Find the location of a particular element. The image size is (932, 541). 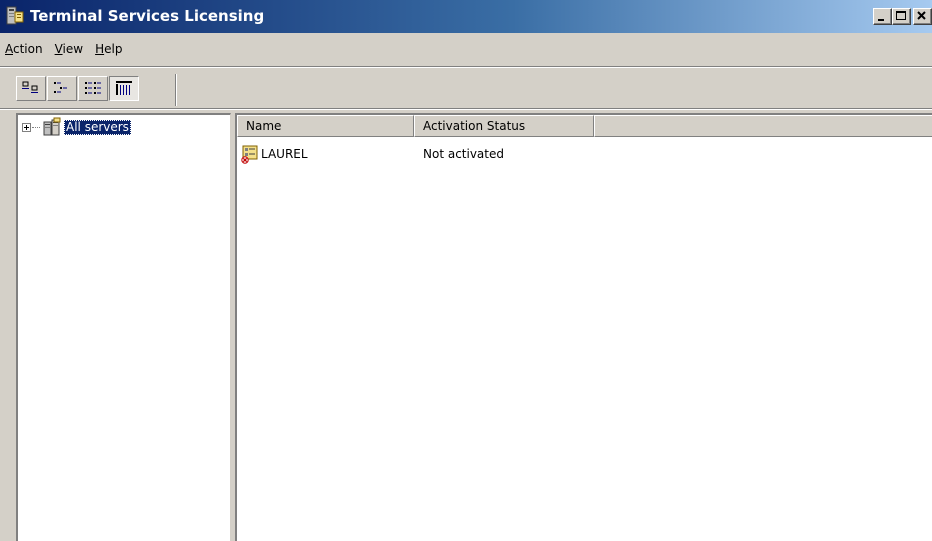

small-icons-view-icon is located at coordinates (60, 87).